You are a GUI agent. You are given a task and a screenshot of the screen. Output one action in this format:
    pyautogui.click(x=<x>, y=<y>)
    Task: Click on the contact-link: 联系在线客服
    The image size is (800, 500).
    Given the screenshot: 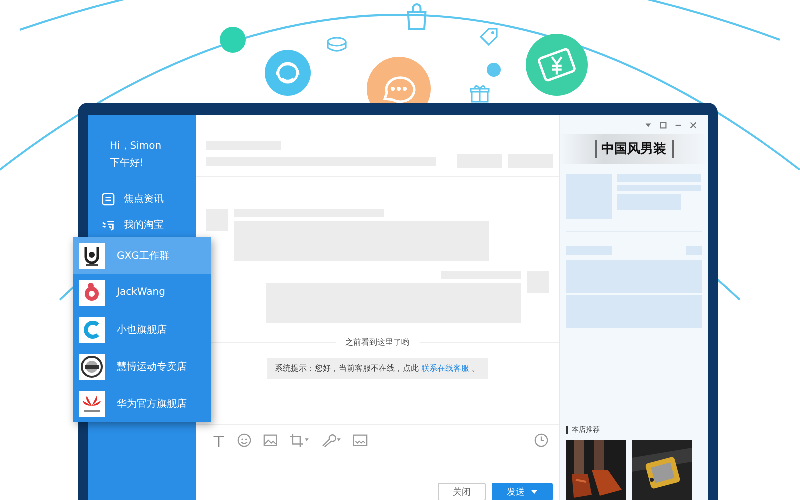 What is the action you would take?
    pyautogui.click(x=446, y=368)
    